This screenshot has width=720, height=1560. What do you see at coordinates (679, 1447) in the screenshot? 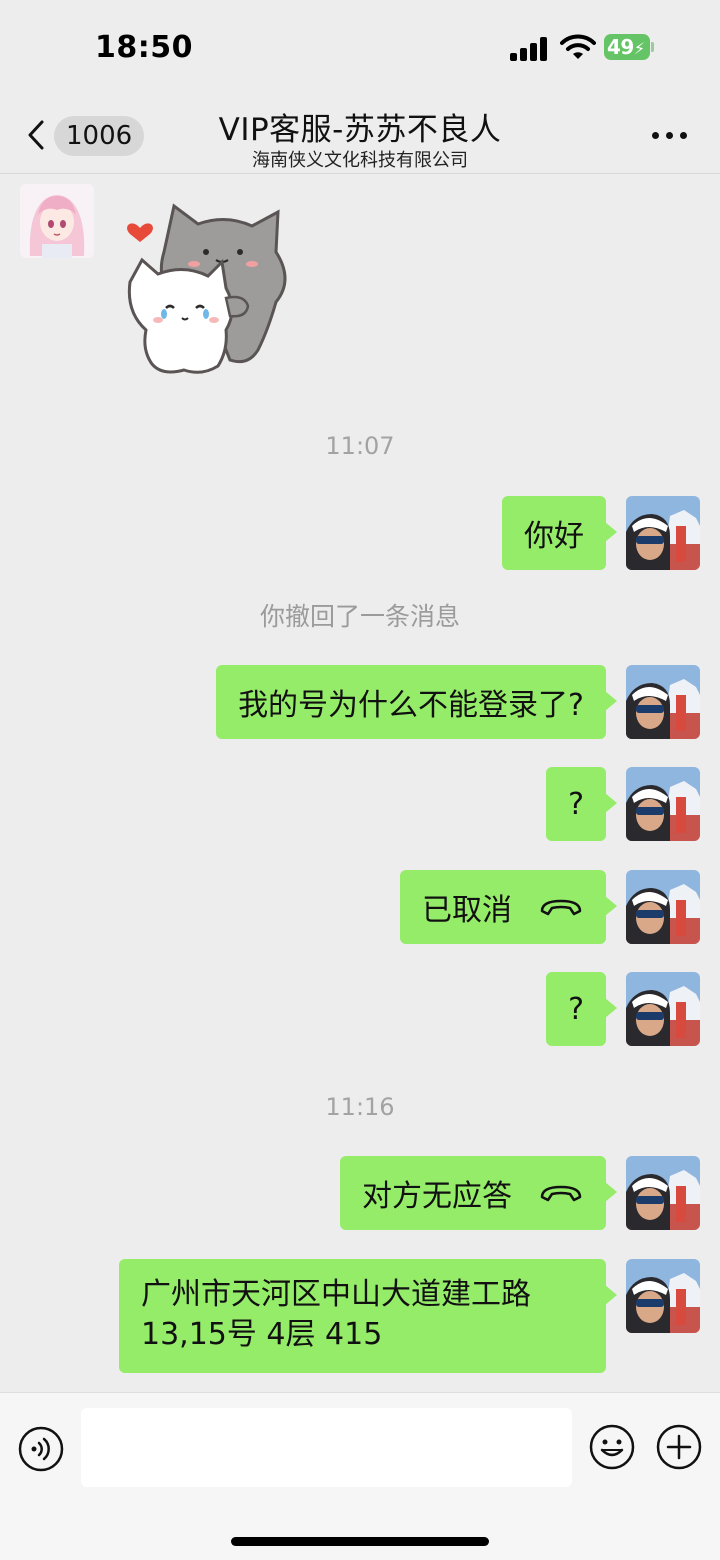
I see `plus-icon` at bounding box center [679, 1447].